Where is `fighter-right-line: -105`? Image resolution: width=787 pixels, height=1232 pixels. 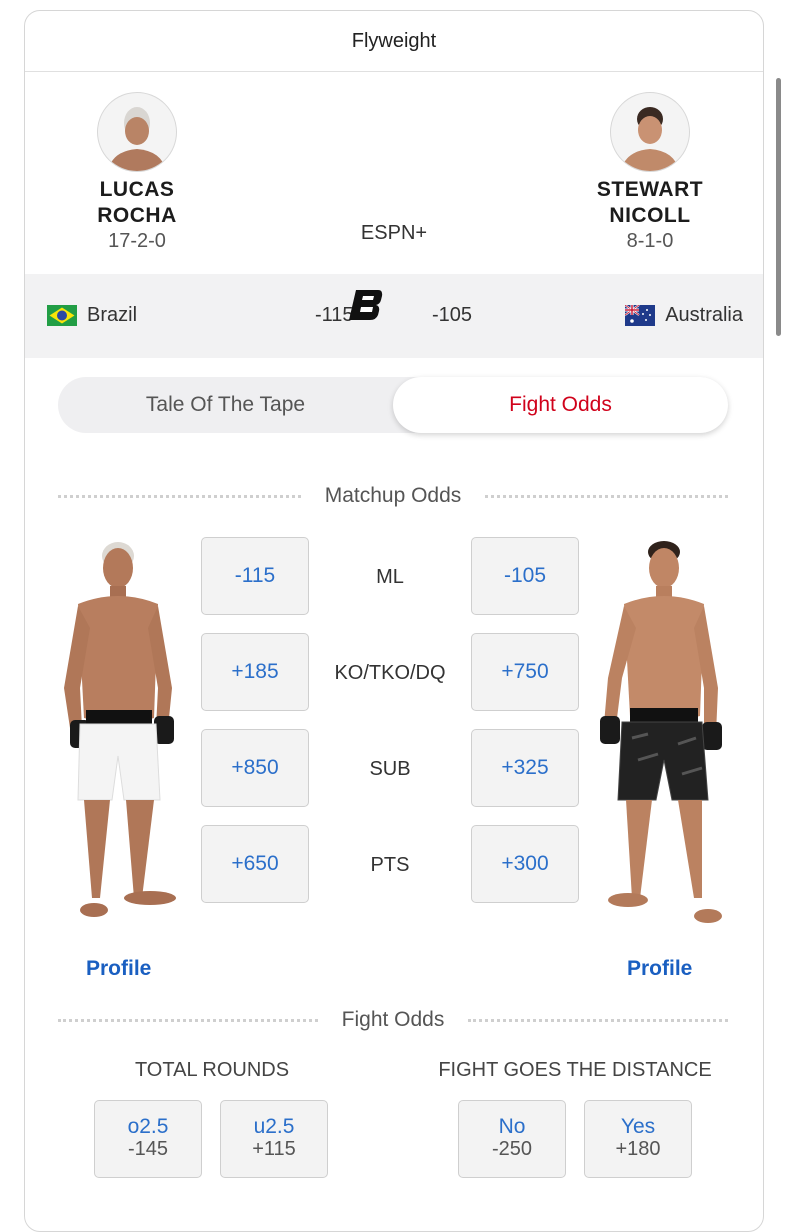 fighter-right-line: -105 is located at coordinates (452, 315).